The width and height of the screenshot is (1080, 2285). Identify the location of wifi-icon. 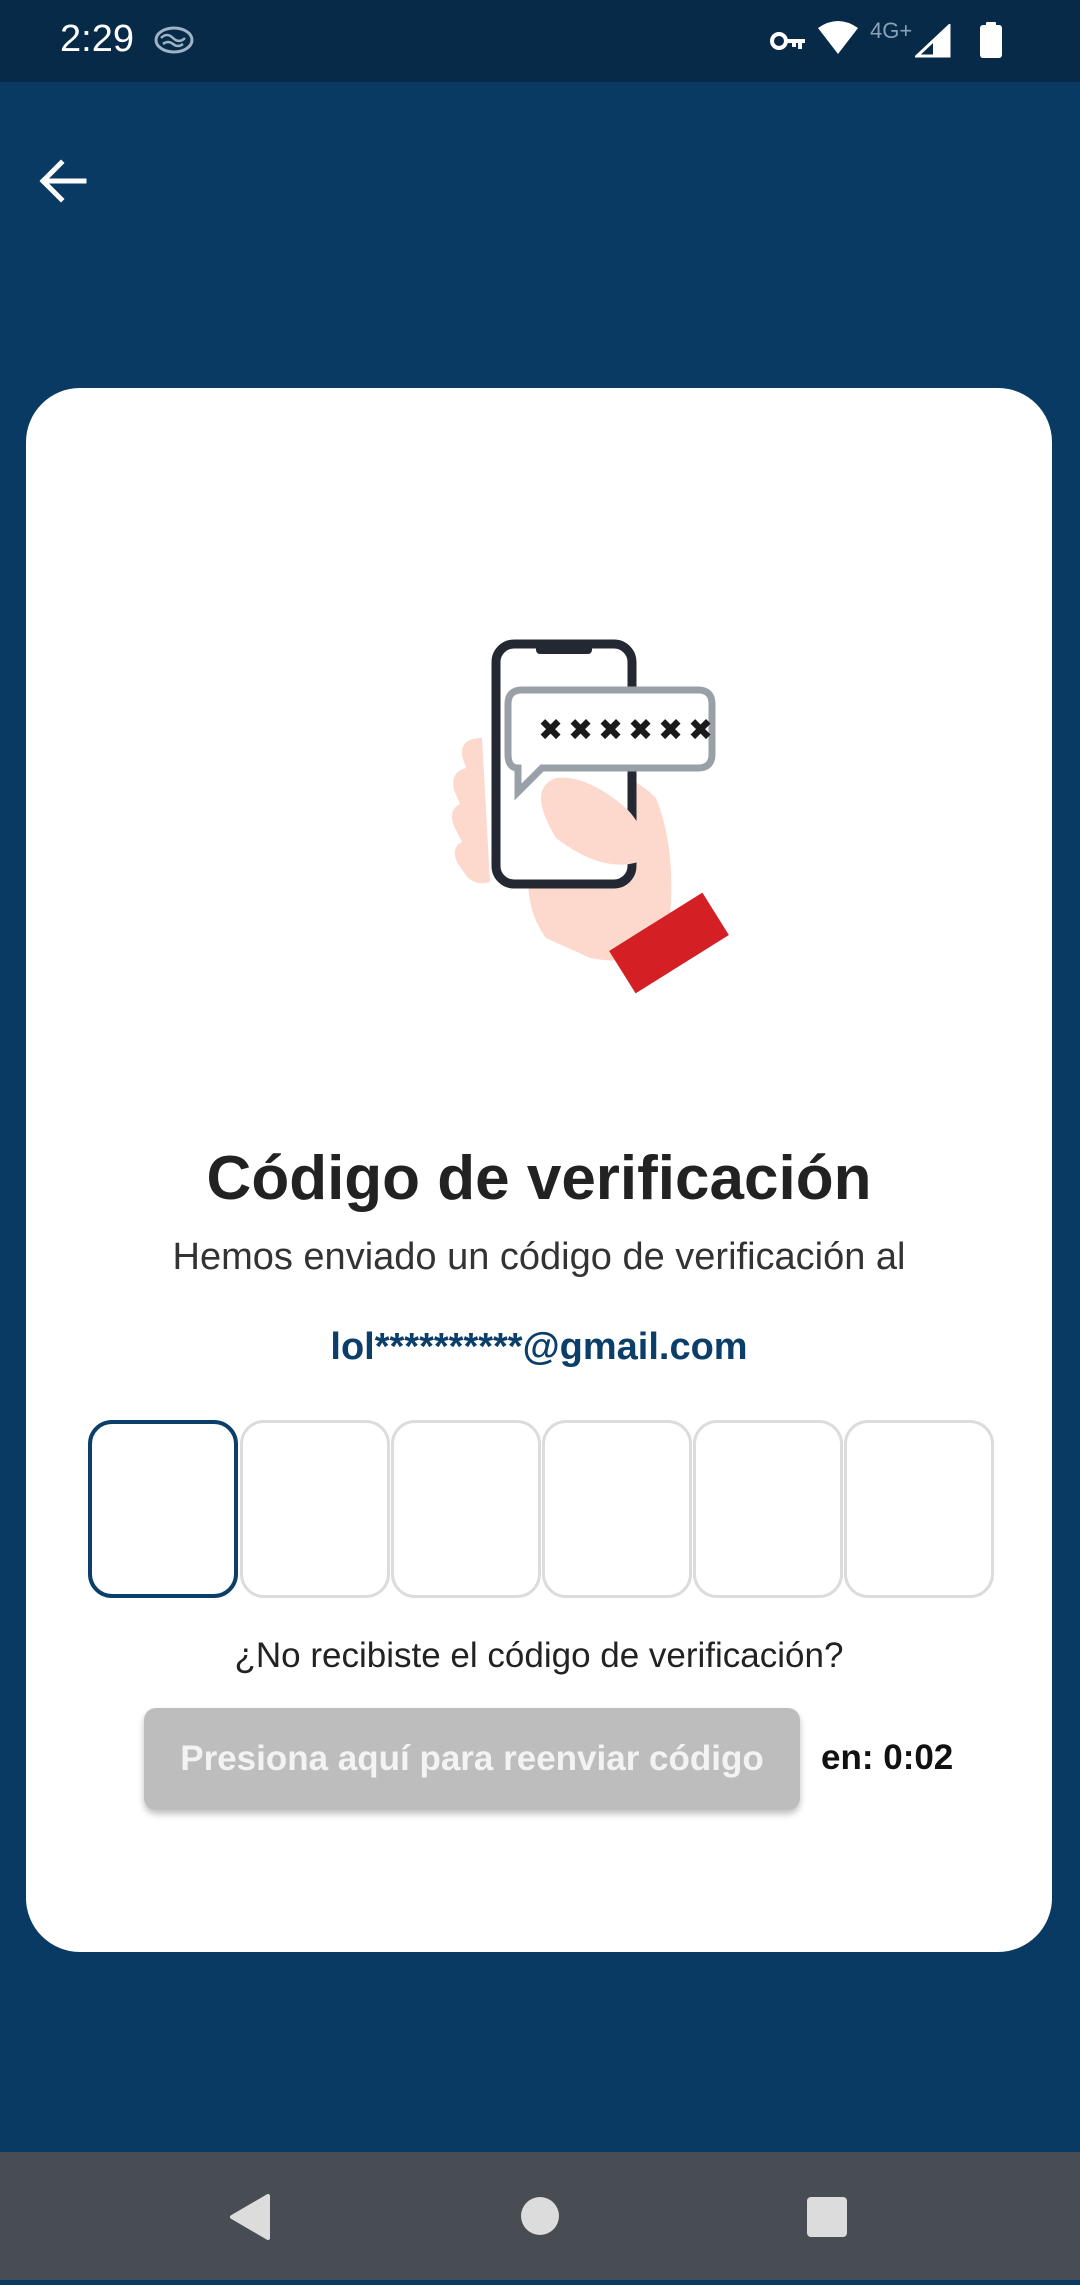
(838, 40).